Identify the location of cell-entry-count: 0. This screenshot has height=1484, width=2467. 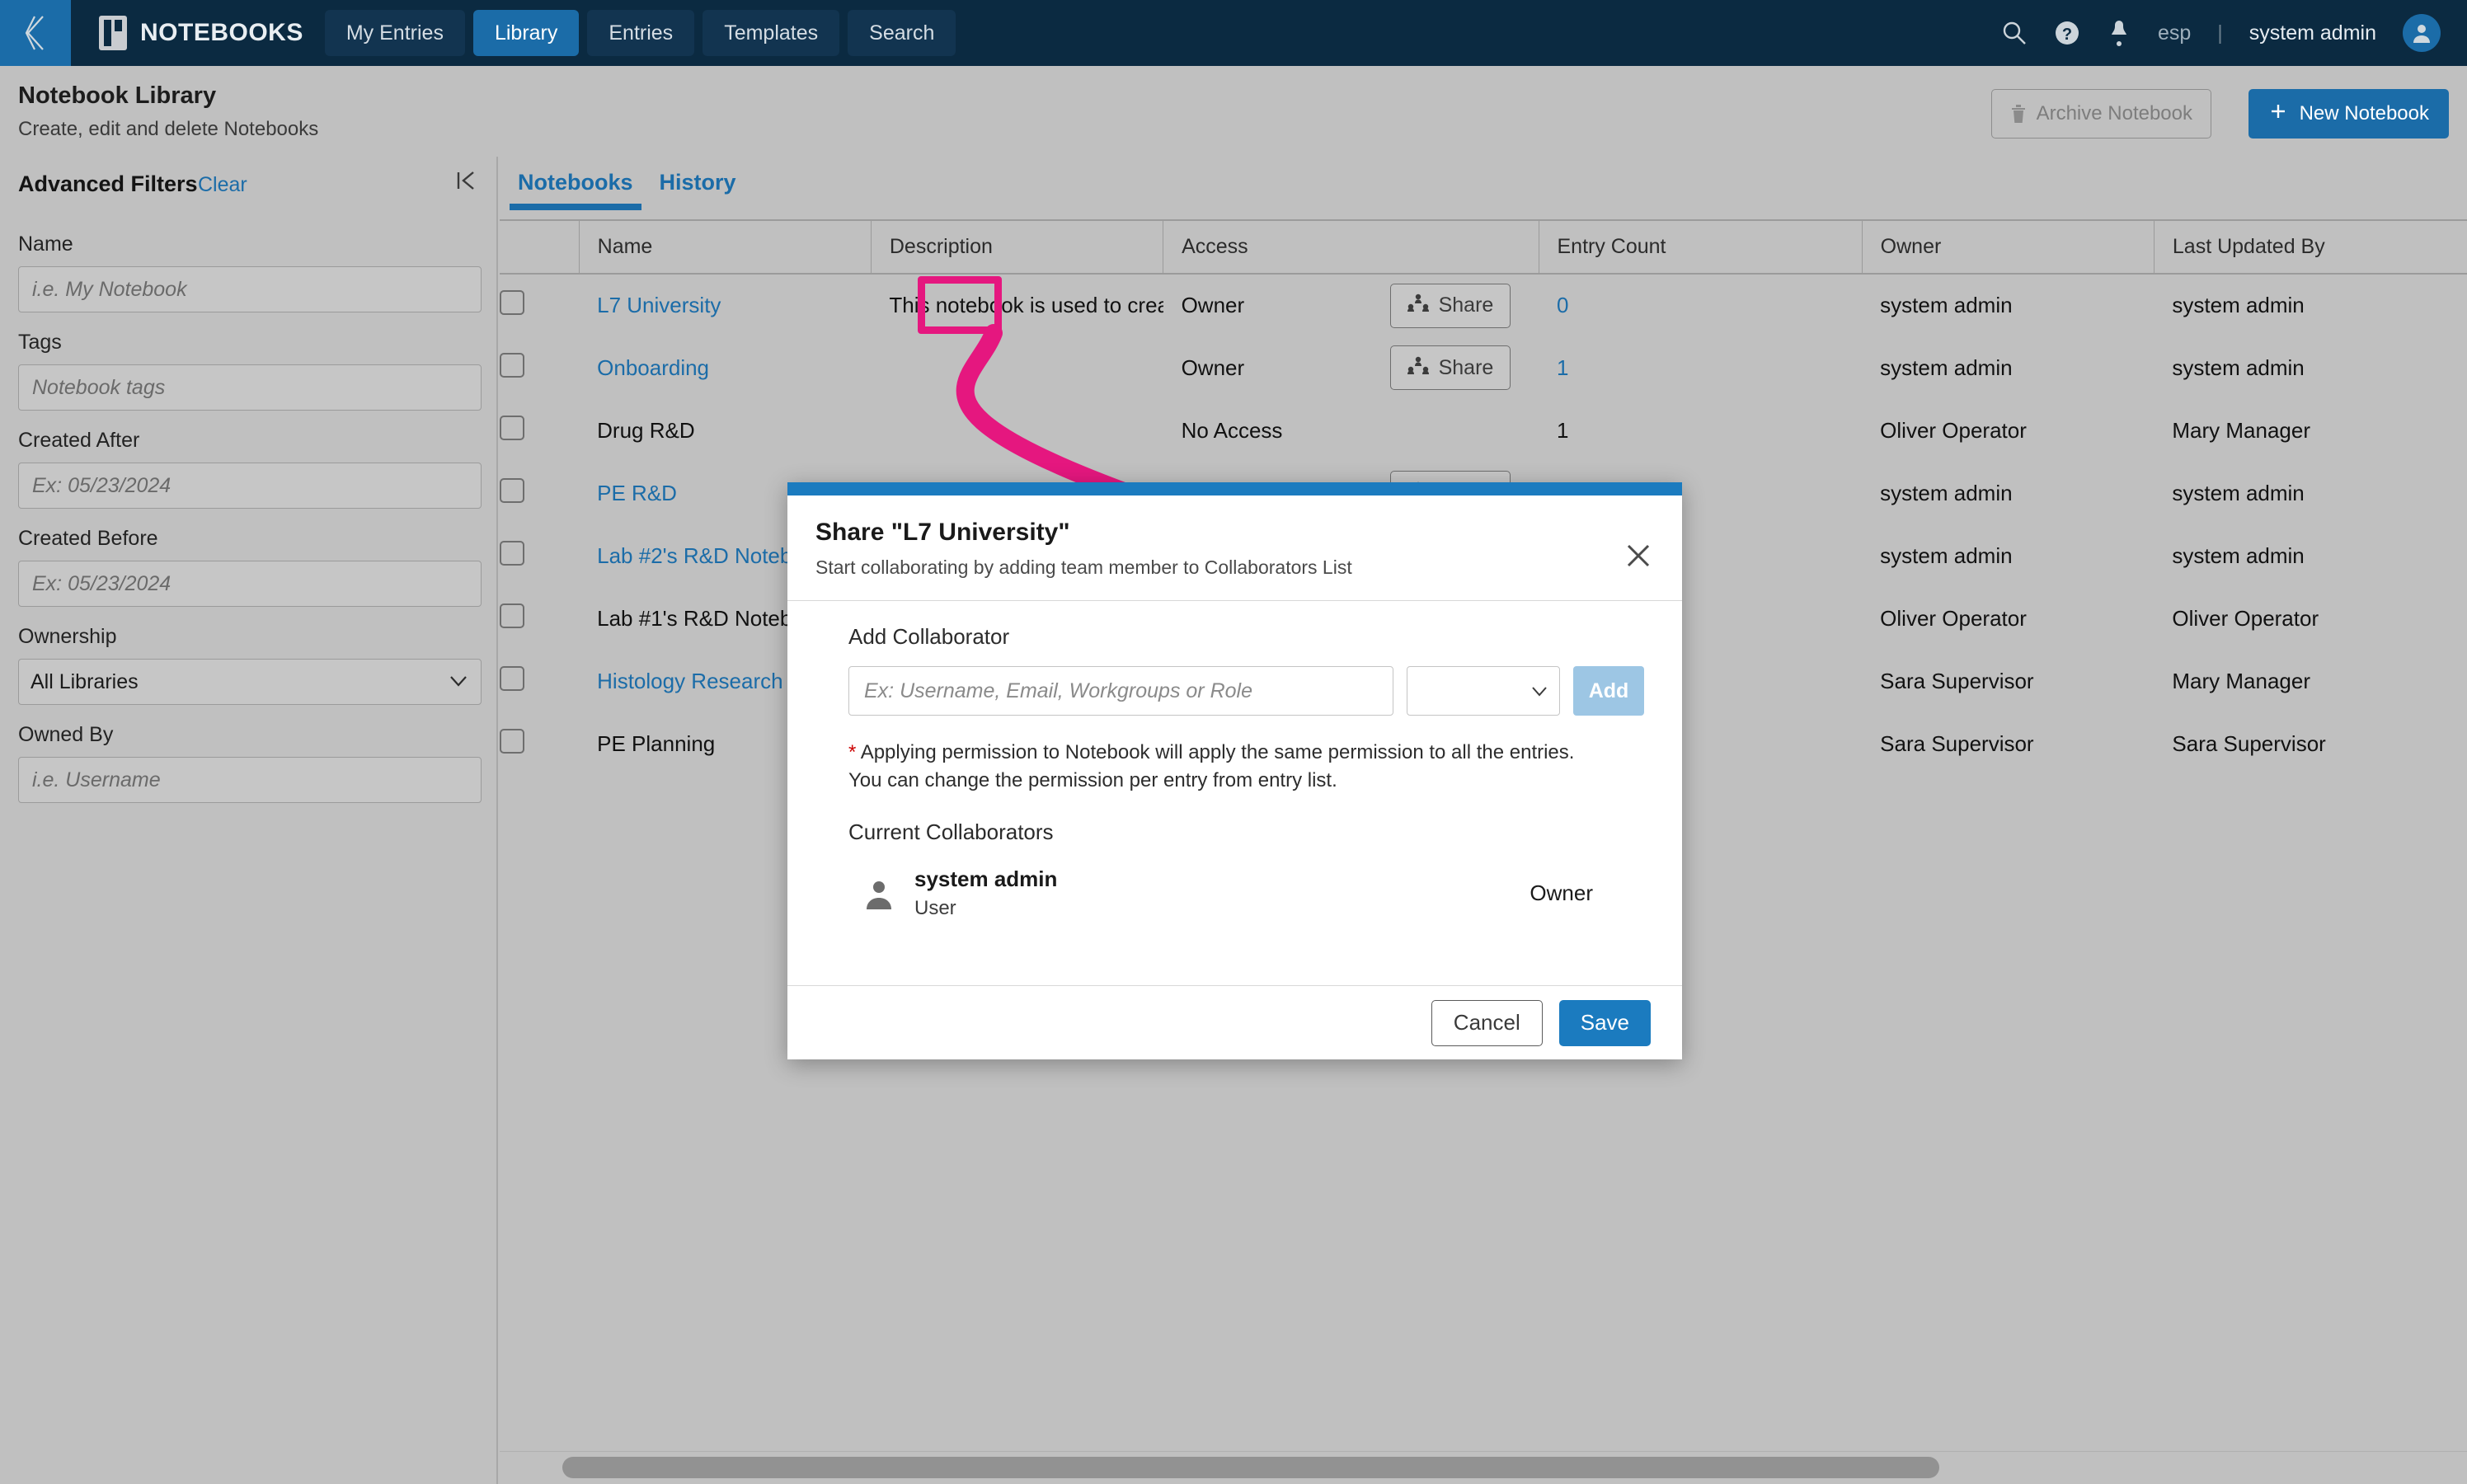
(1700, 305).